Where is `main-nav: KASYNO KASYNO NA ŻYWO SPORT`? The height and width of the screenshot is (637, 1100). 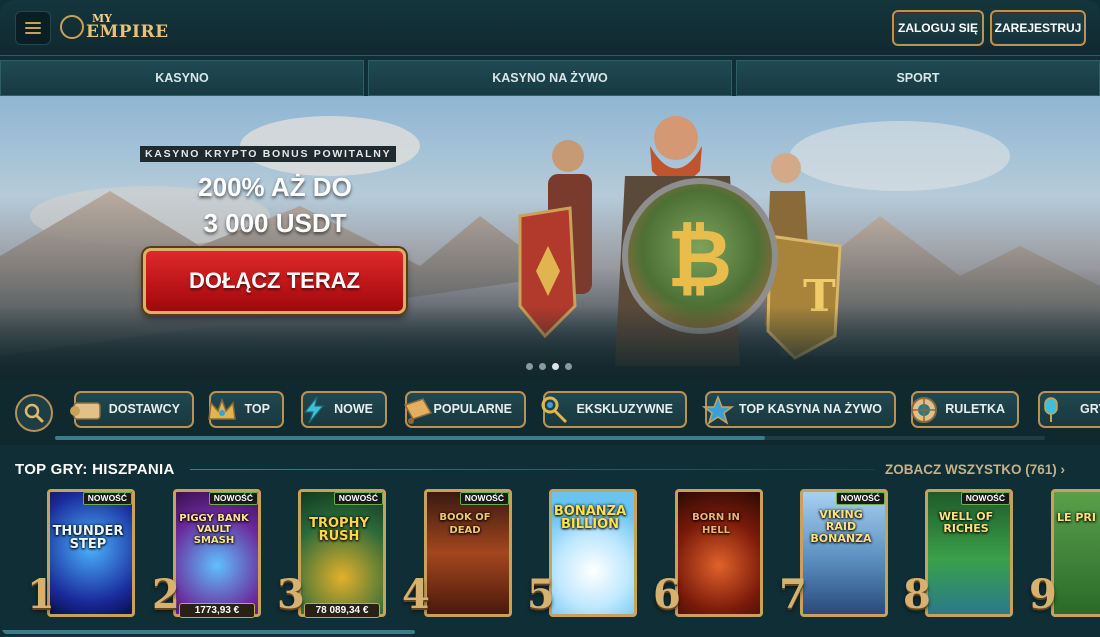 main-nav: KASYNO KASYNO NA ŻYWO SPORT is located at coordinates (550, 78).